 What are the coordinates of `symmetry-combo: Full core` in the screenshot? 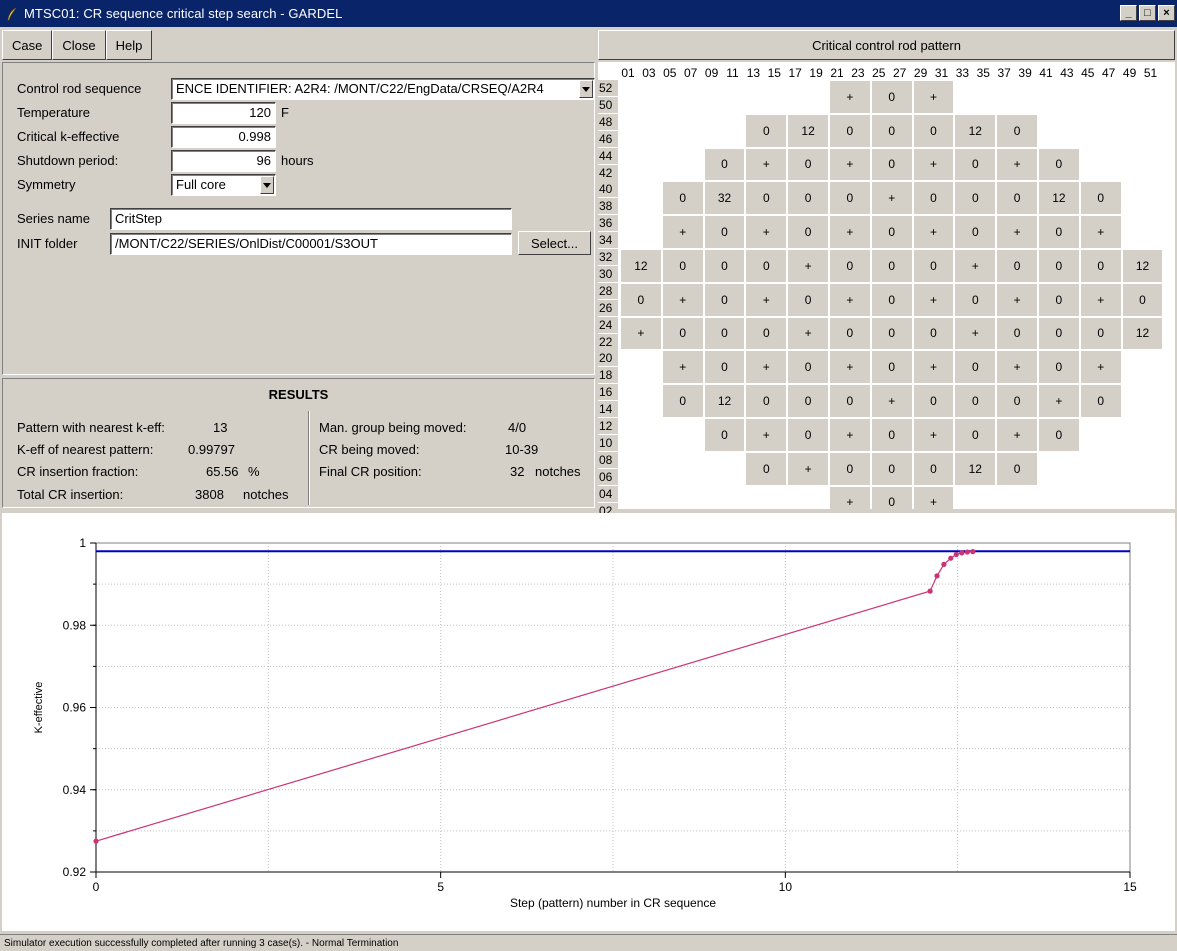 It's located at (223, 185).